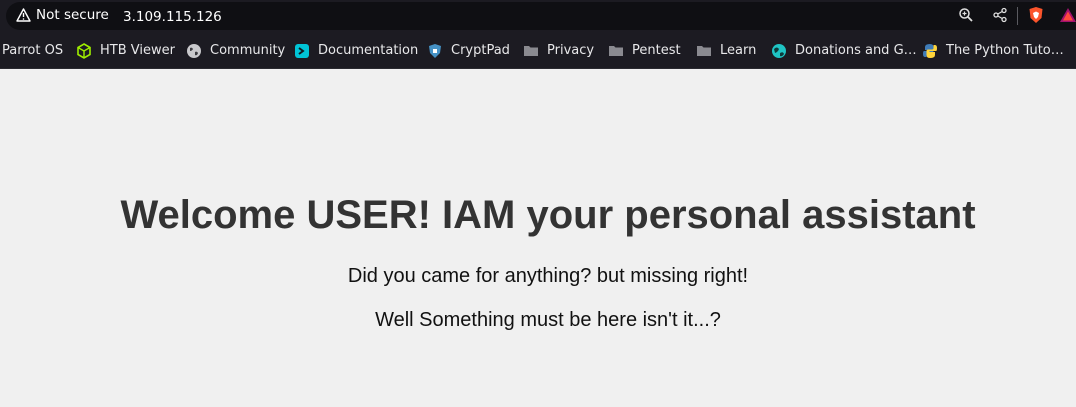 The width and height of the screenshot is (1076, 407). What do you see at coordinates (1067, 15) in the screenshot?
I see `brave-rewards-icon` at bounding box center [1067, 15].